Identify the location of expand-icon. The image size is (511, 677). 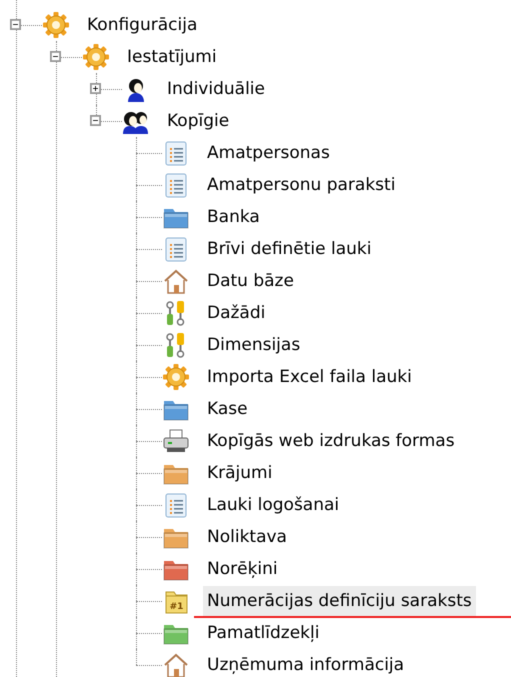
(95, 88).